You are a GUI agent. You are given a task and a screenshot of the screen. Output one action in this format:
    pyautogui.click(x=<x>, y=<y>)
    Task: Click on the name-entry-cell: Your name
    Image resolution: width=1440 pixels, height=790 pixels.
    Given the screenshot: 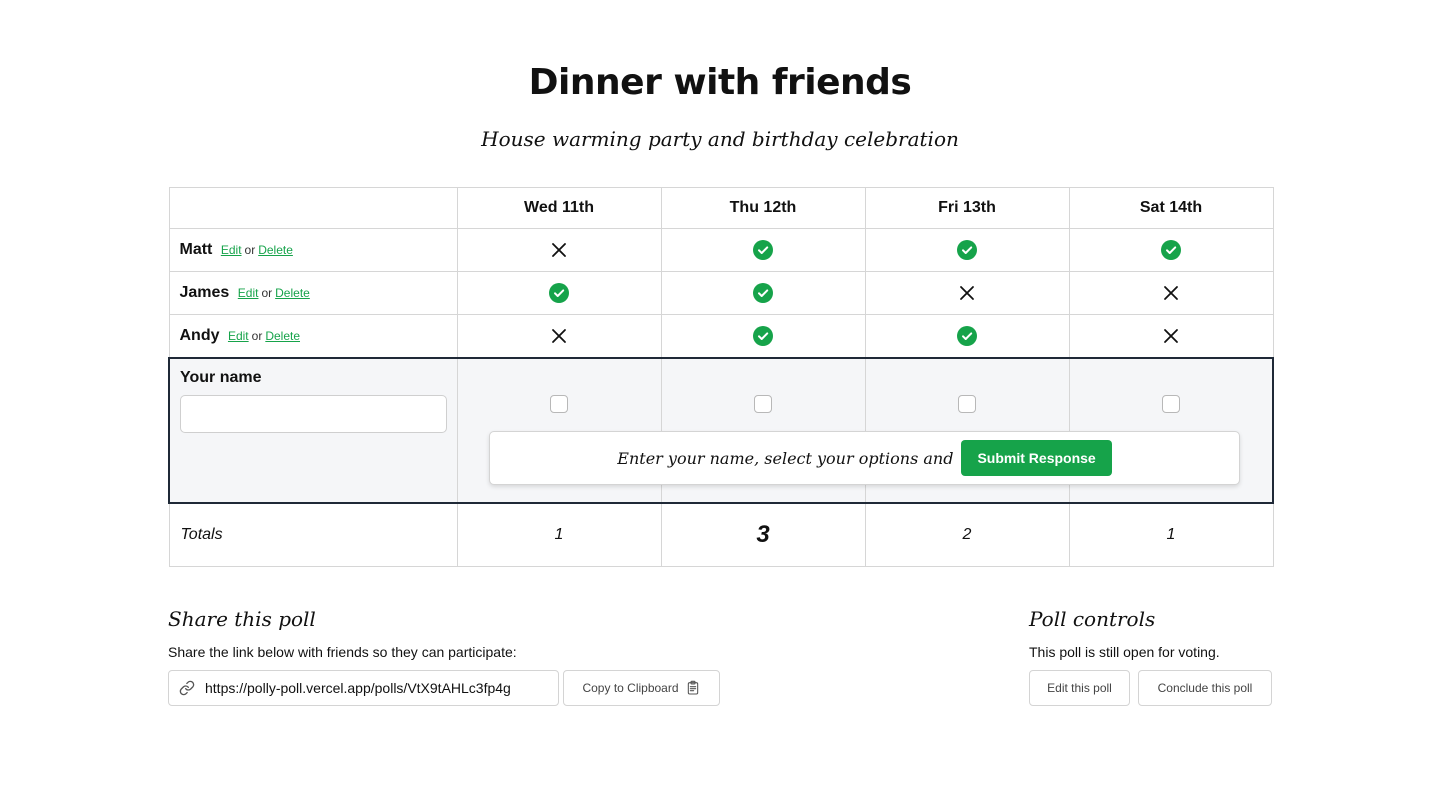 What is the action you would take?
    pyautogui.click(x=313, y=430)
    